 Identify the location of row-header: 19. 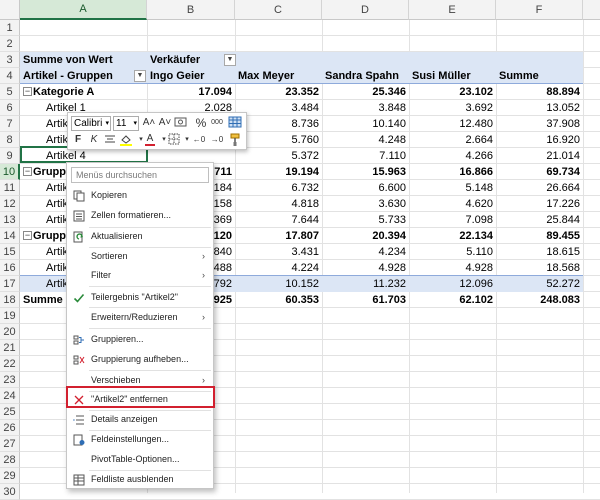
(10, 316).